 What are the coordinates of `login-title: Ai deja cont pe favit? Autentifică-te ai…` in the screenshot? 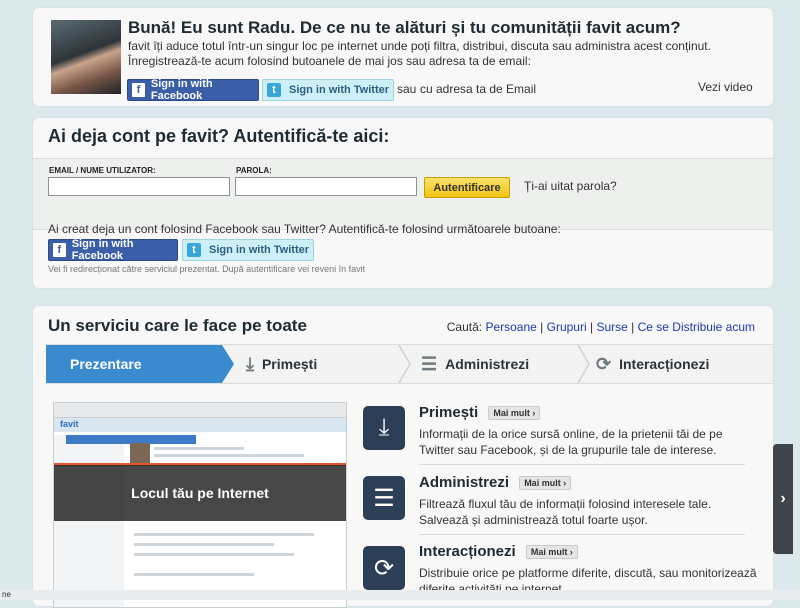 It's located at (219, 136).